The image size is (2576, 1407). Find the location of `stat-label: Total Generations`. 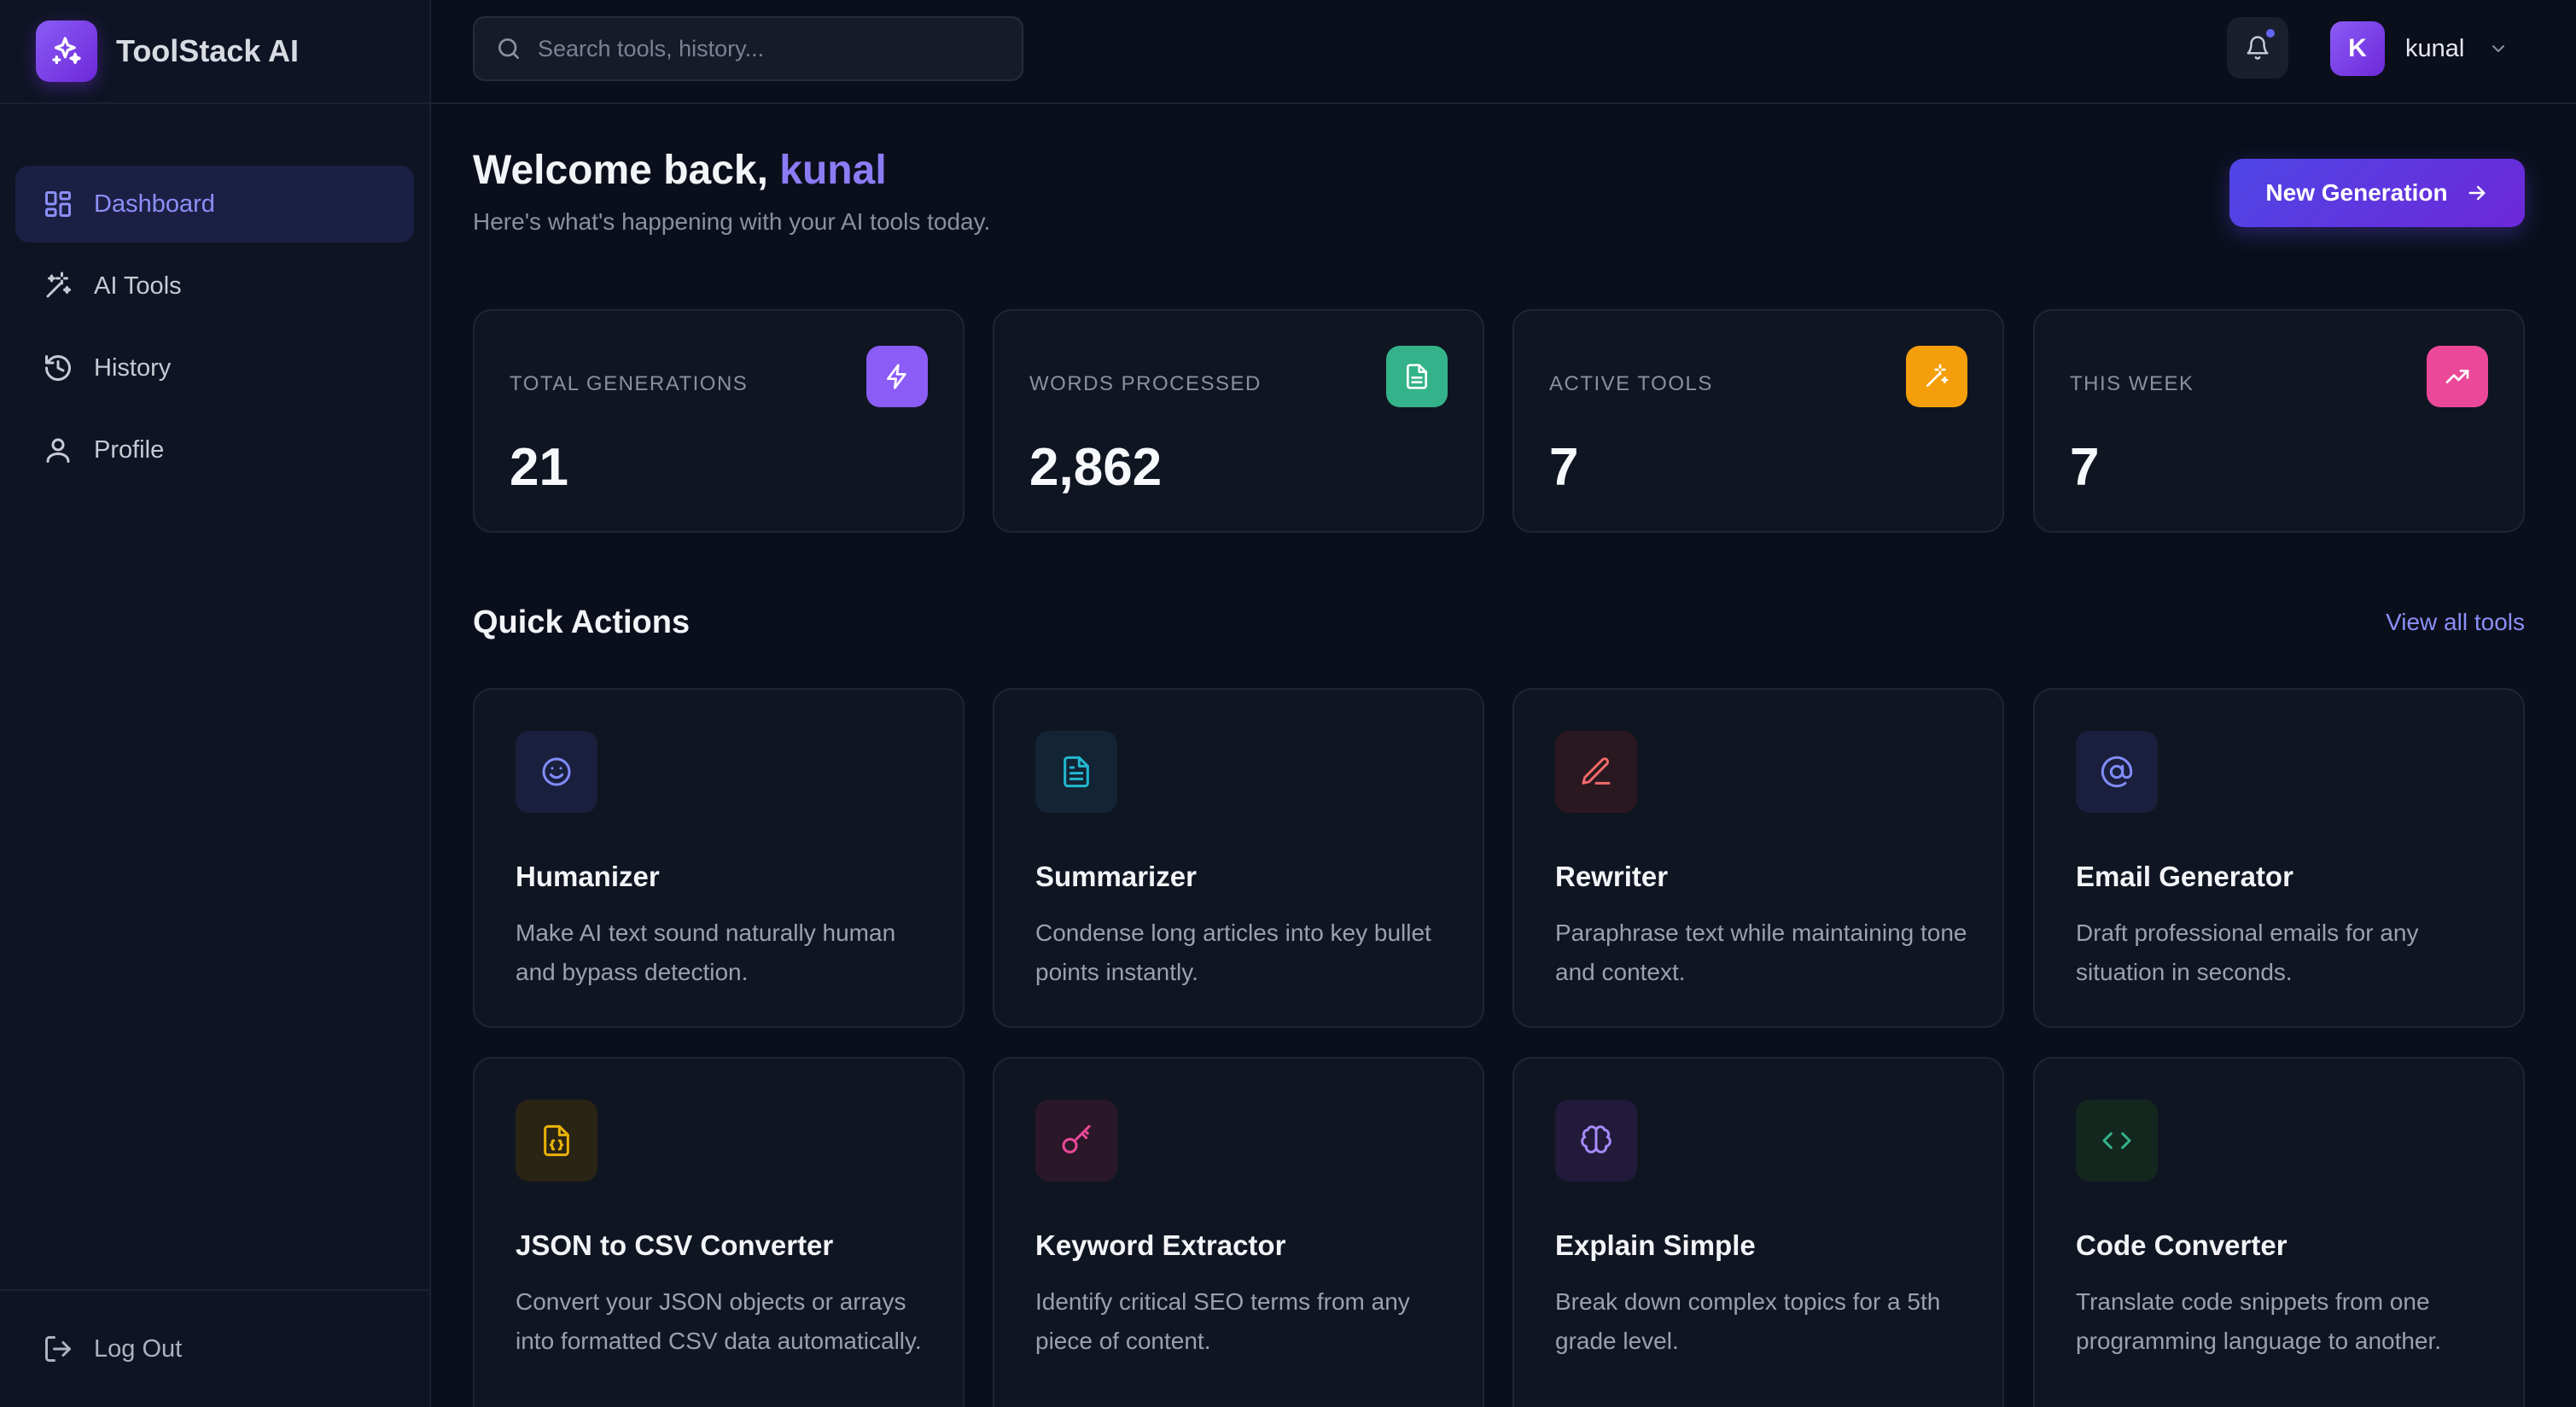

stat-label: Total Generations is located at coordinates (629, 383).